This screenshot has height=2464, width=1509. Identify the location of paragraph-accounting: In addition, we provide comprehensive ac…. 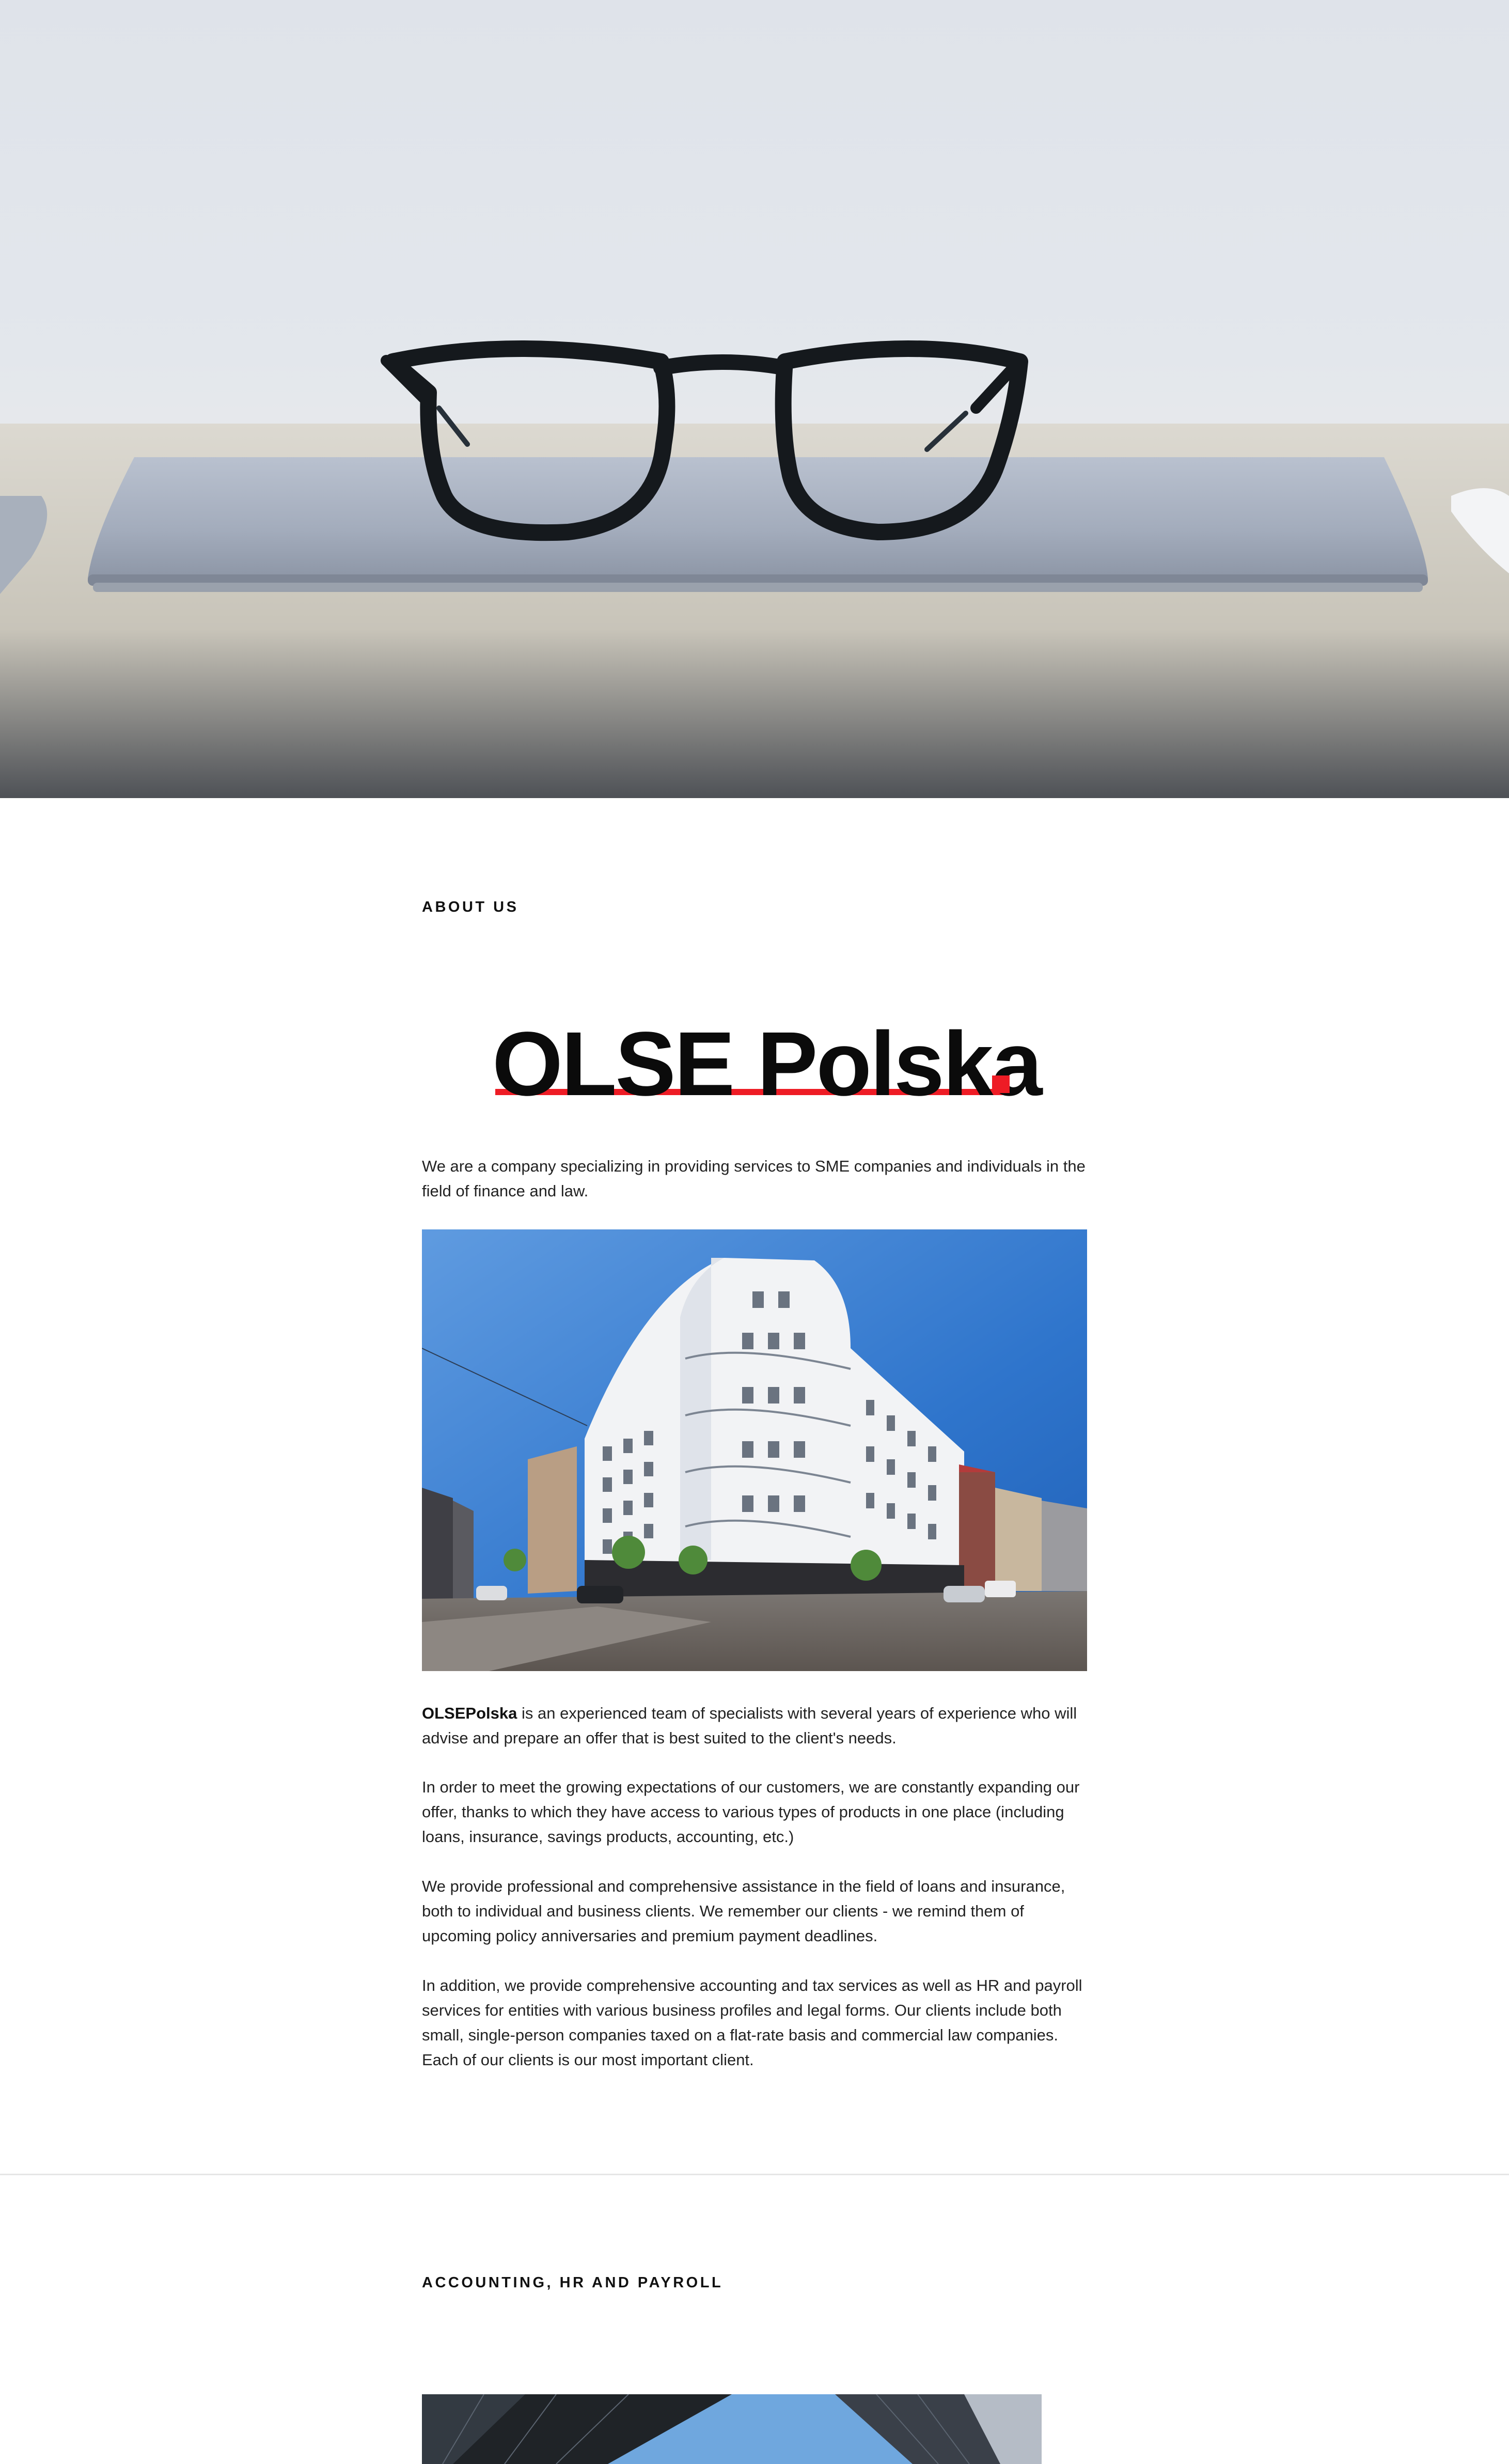
(752, 2023).